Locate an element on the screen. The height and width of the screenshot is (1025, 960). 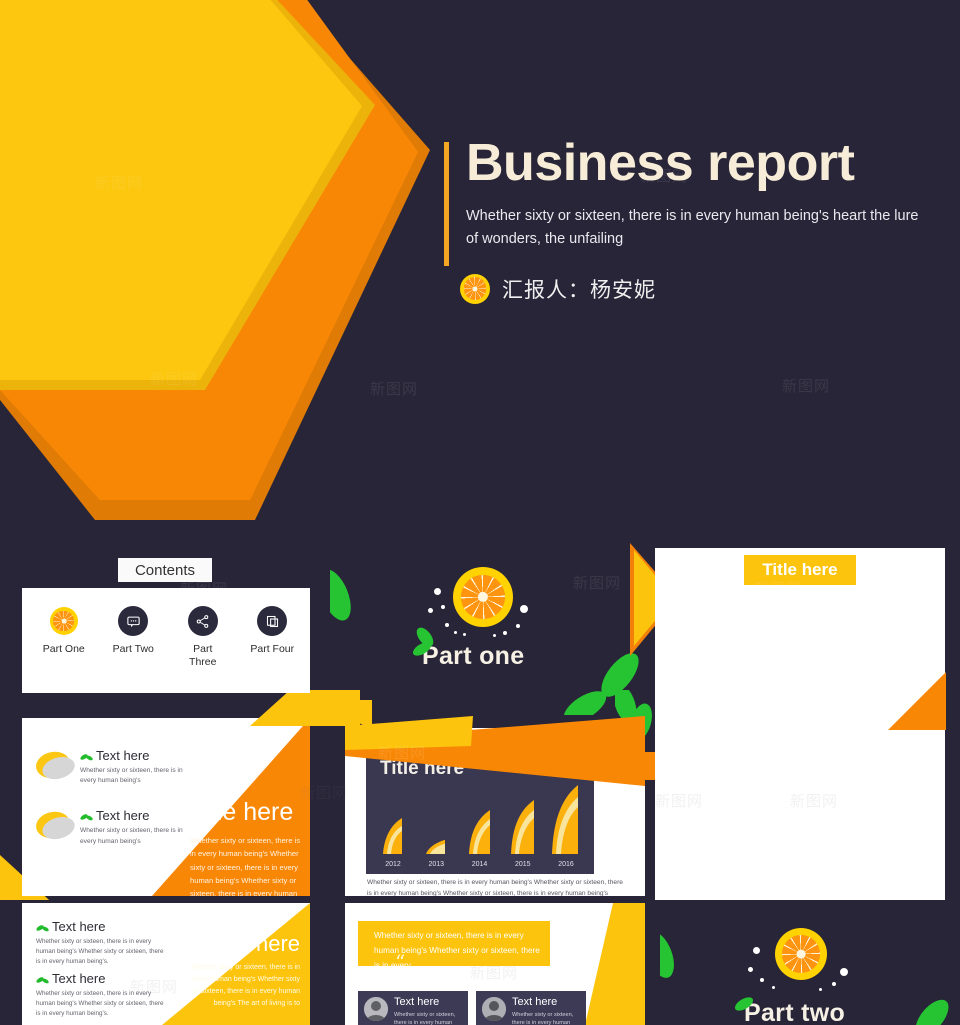
share-icon is located at coordinates (202, 621).